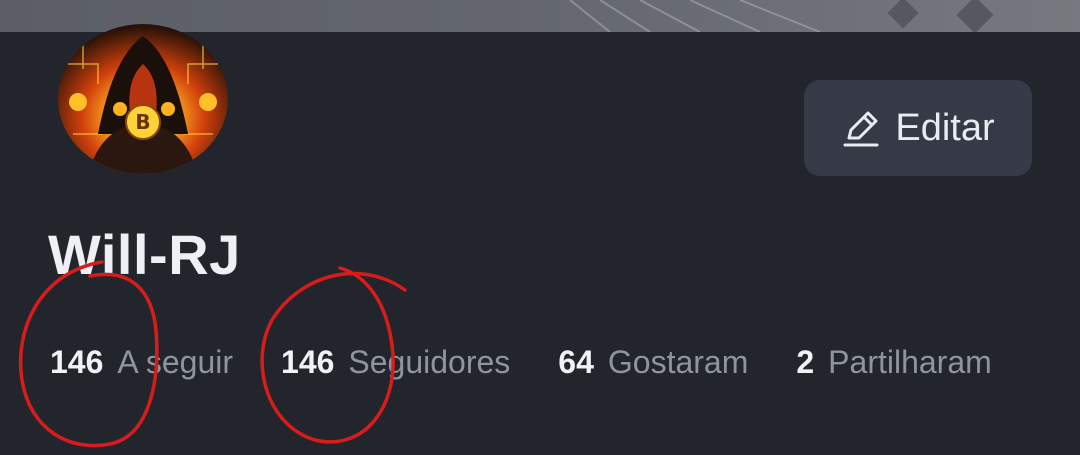  I want to click on stat-likes: 64 Gostaram, so click(653, 362).